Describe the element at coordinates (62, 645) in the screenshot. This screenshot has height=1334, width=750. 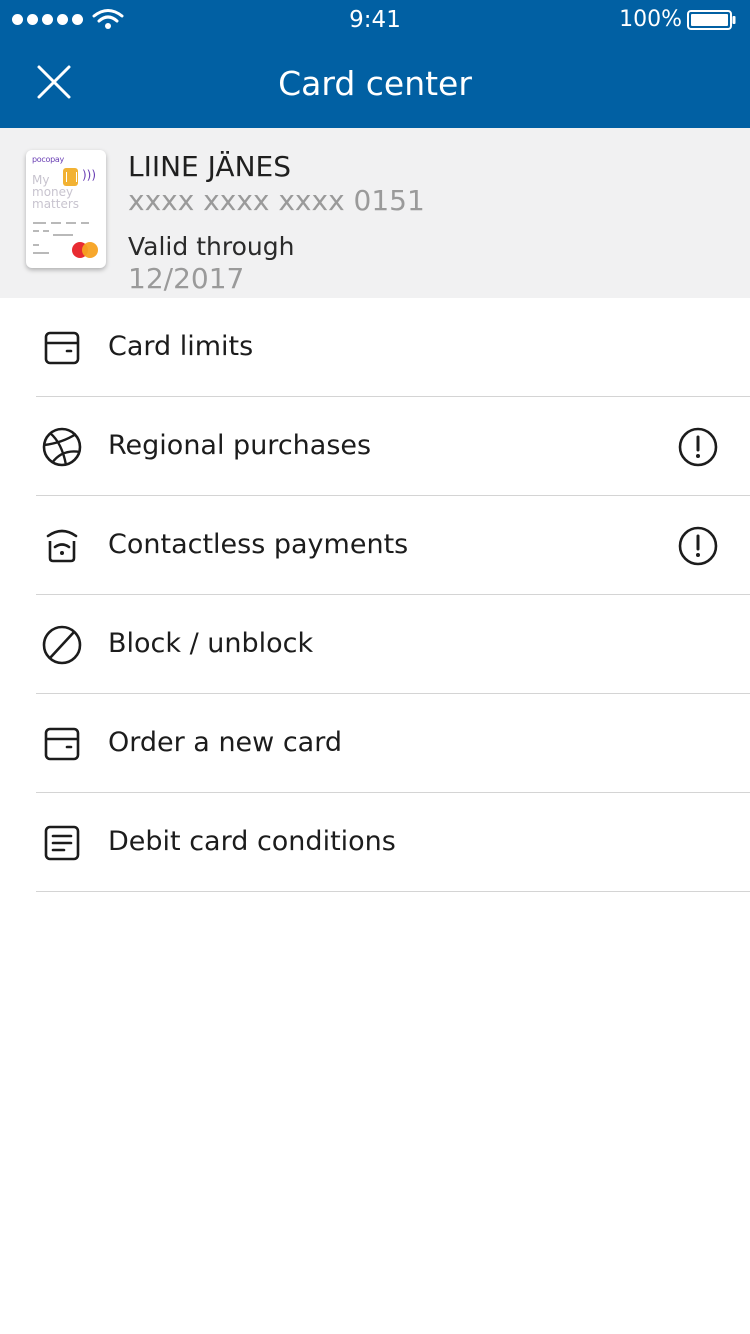
I see `block-icon` at that location.